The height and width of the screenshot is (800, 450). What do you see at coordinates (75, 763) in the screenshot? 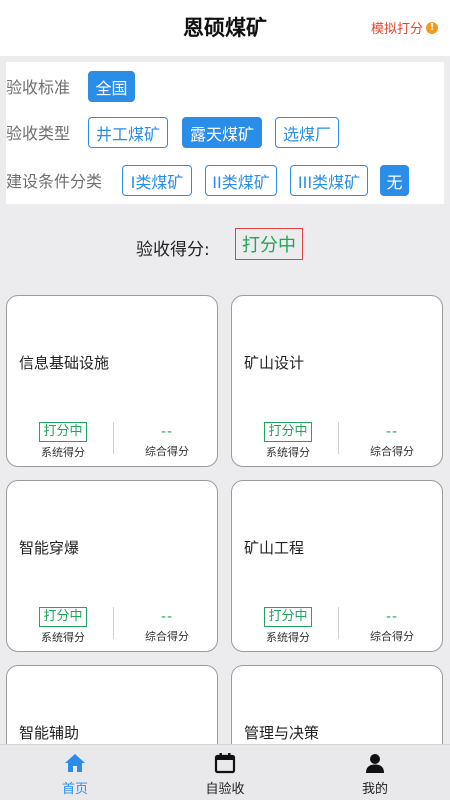
I see `home-icon` at bounding box center [75, 763].